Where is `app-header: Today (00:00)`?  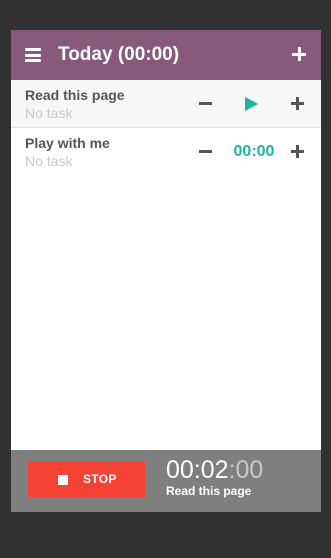 app-header: Today (00:00) is located at coordinates (166, 55).